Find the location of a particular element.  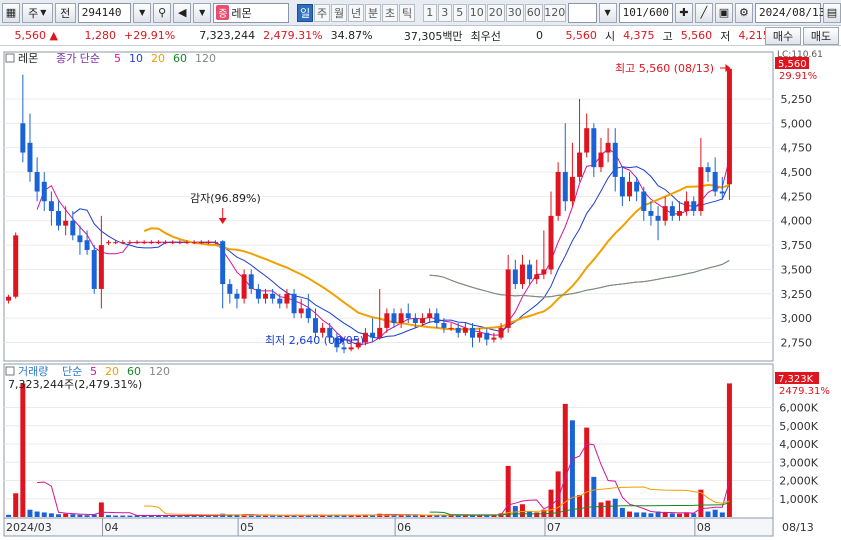

minute-option-120: 120 is located at coordinates (554, 12).